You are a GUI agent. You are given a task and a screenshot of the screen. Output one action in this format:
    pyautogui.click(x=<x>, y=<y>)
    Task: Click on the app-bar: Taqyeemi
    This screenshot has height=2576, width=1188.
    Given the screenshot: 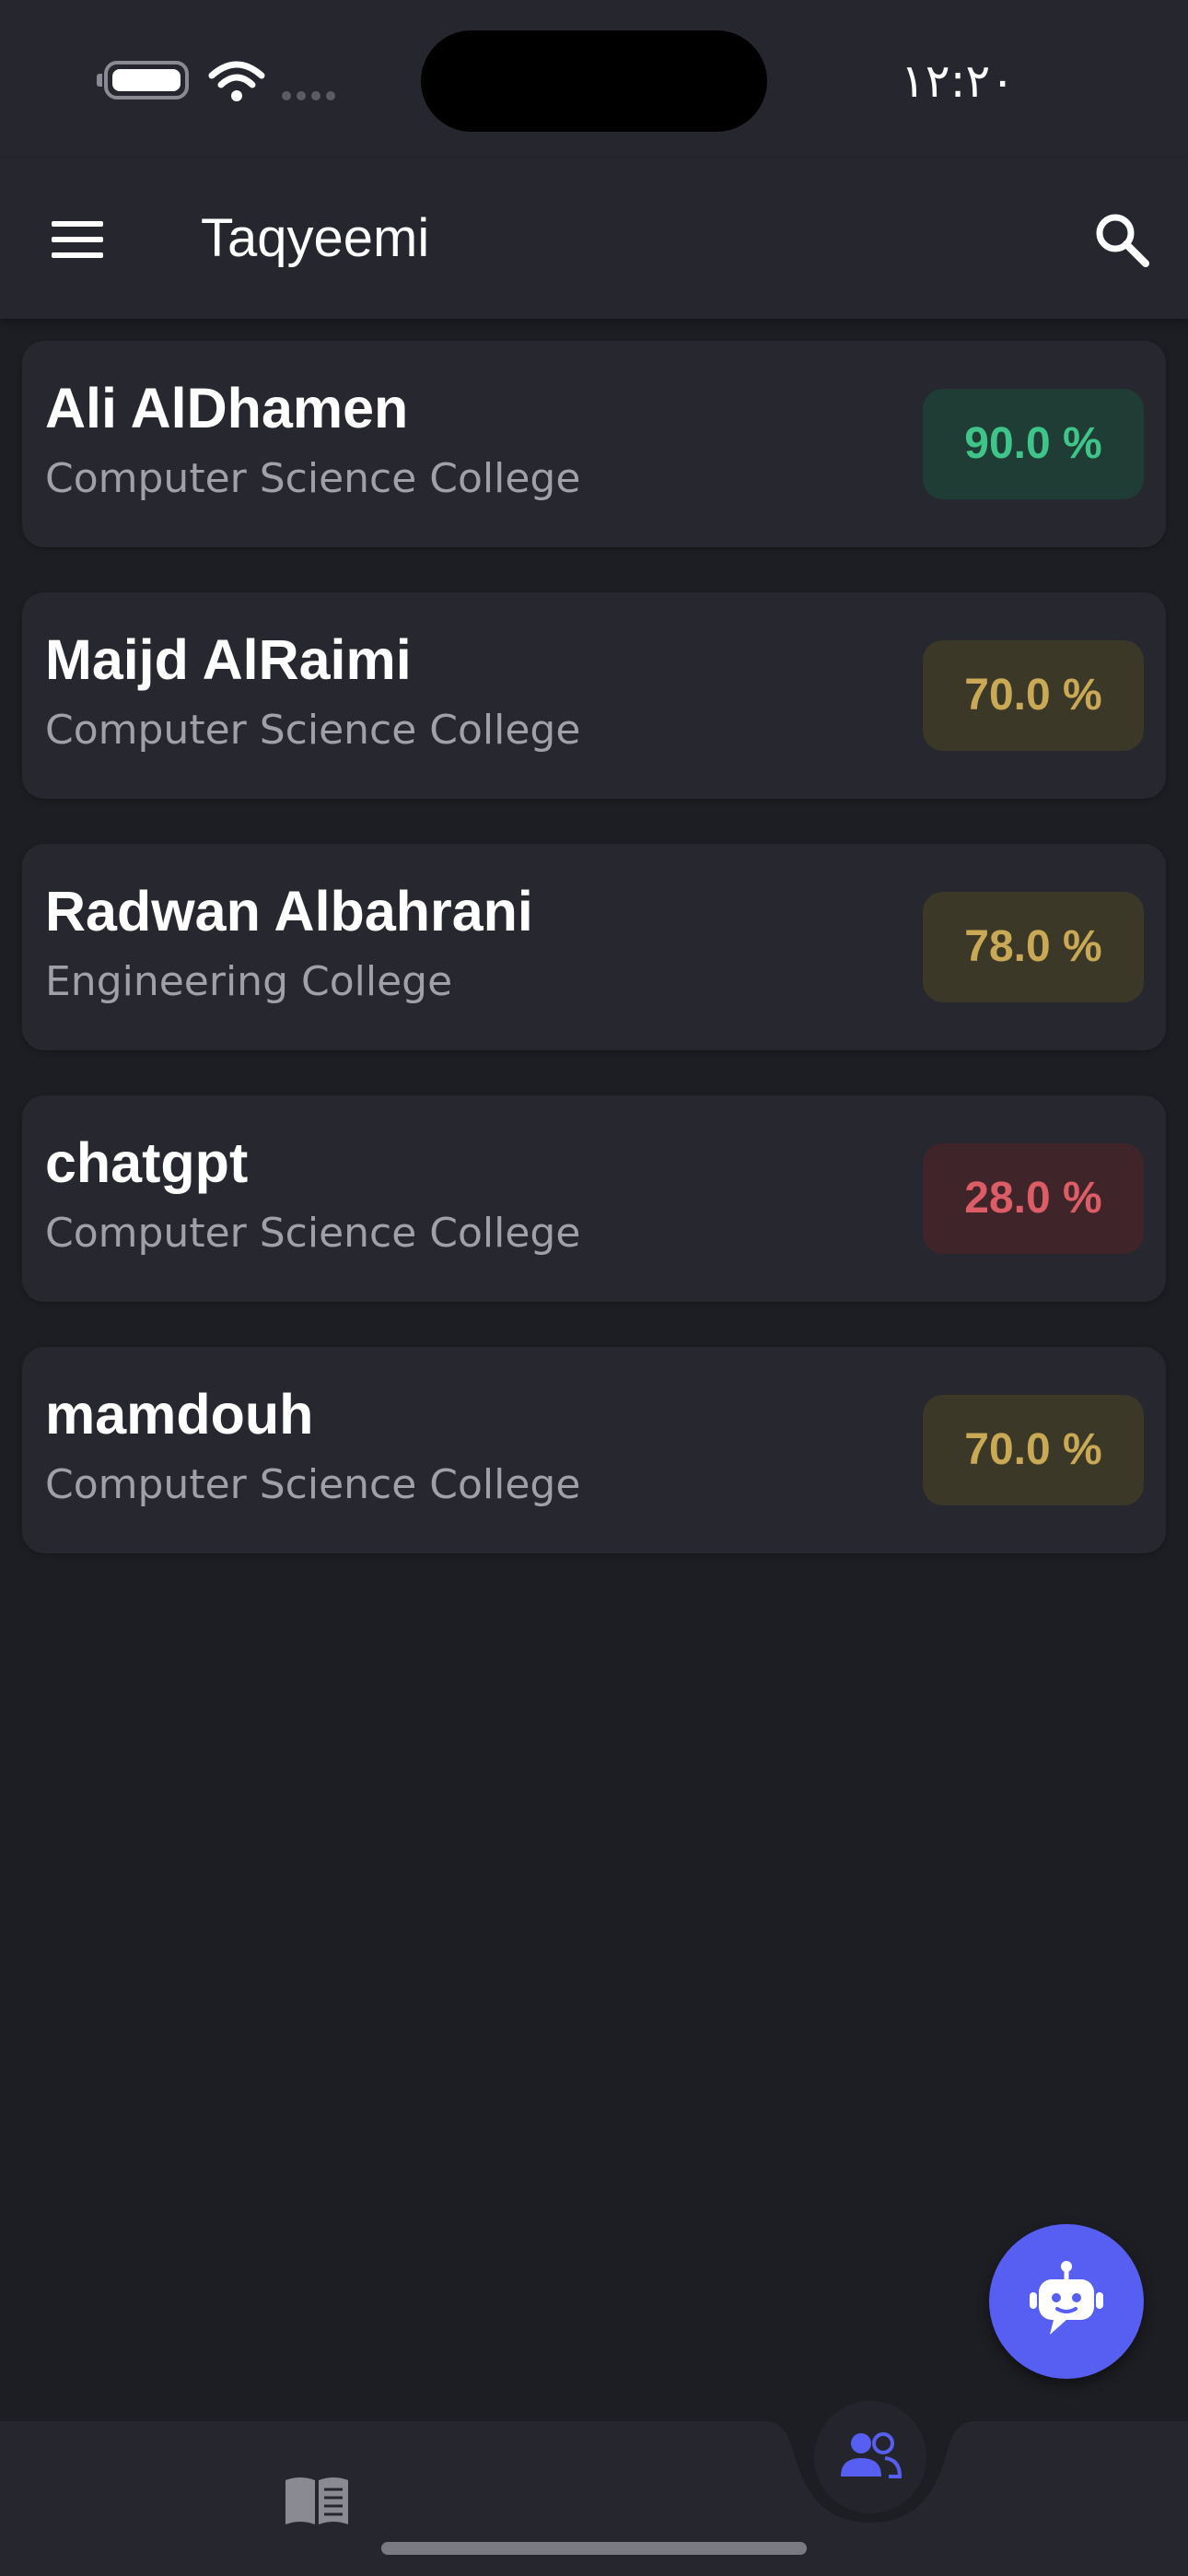 What is the action you would take?
    pyautogui.click(x=594, y=238)
    